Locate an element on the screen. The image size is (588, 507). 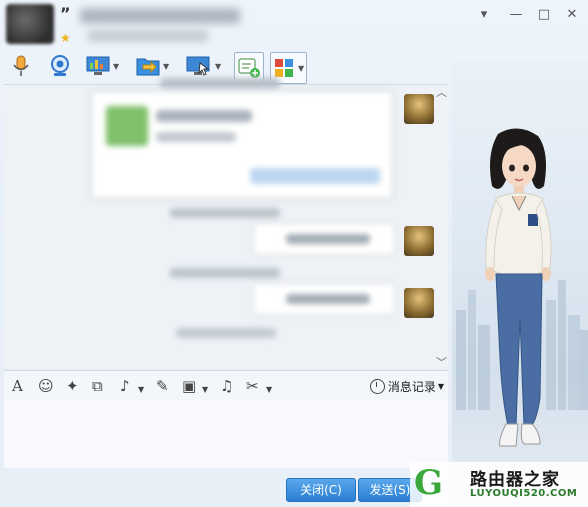
watermark-title: 路由器之家 is located at coordinates (515, 480).